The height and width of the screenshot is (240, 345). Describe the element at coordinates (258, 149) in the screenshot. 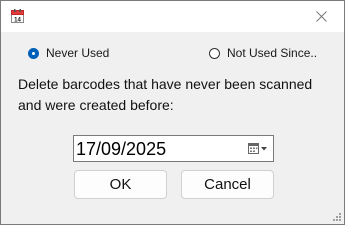

I see `calendar-dropdown-icon` at that location.